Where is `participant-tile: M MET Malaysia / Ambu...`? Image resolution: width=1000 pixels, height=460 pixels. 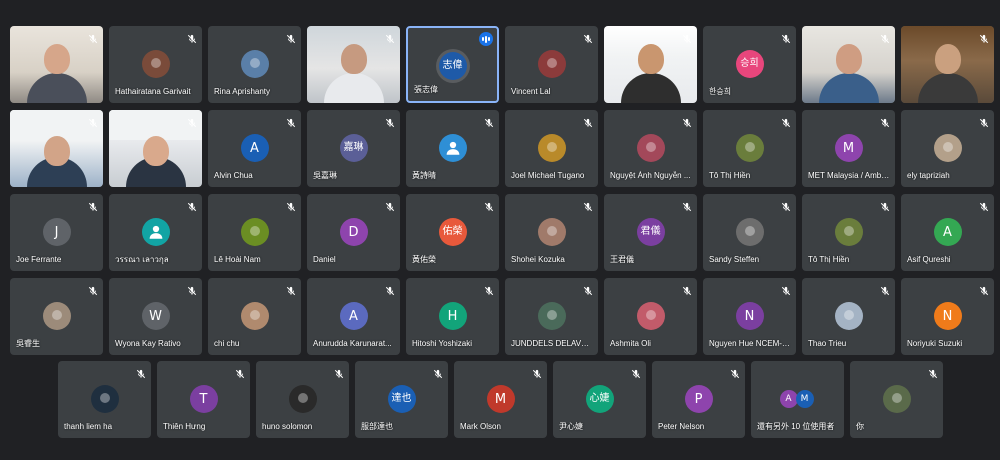 participant-tile: M MET Malaysia / Ambu... is located at coordinates (848, 148).